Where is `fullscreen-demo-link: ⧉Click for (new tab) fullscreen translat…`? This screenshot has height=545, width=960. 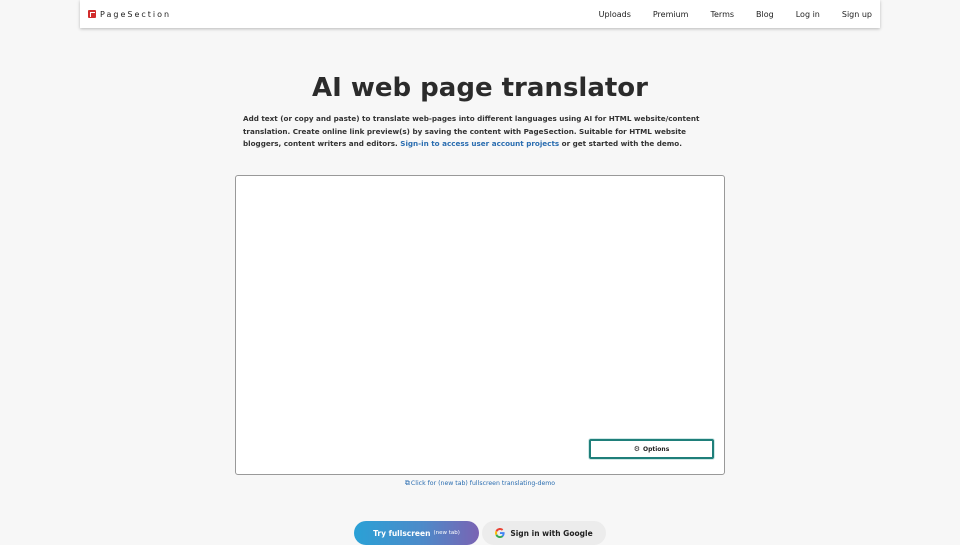
fullscreen-demo-link: ⧉Click for (new tab) fullscreen translat… is located at coordinates (480, 483).